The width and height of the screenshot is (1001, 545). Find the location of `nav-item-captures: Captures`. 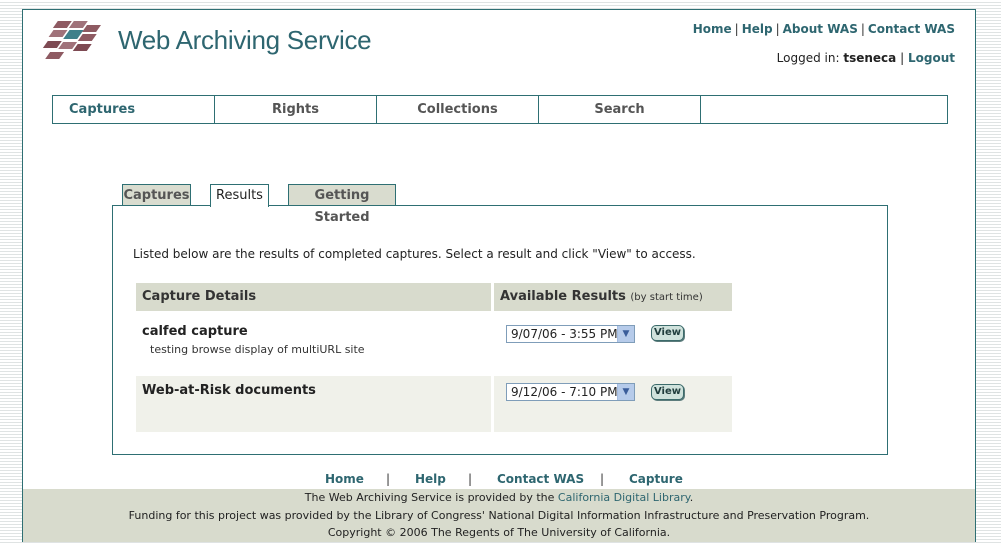

nav-item-captures: Captures is located at coordinates (134, 109).